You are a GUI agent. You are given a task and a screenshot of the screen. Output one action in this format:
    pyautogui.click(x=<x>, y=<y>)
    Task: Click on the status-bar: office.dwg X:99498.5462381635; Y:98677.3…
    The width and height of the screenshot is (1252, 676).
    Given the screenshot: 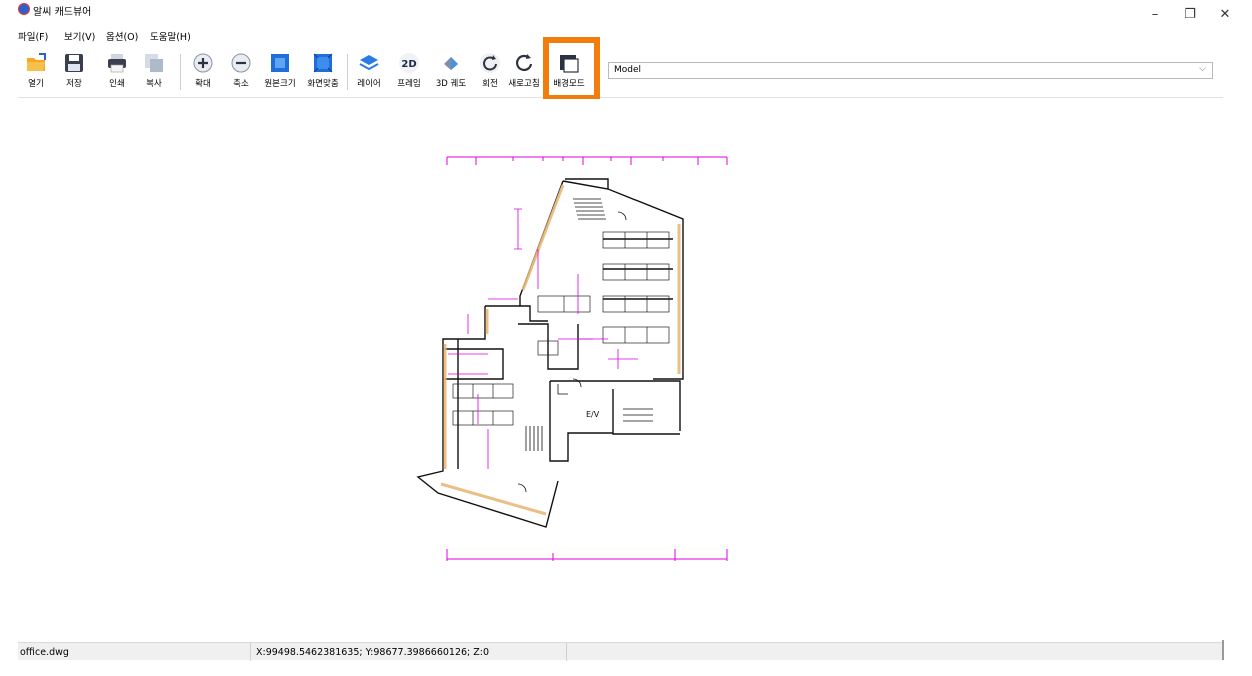 What is the action you would take?
    pyautogui.click(x=620, y=651)
    